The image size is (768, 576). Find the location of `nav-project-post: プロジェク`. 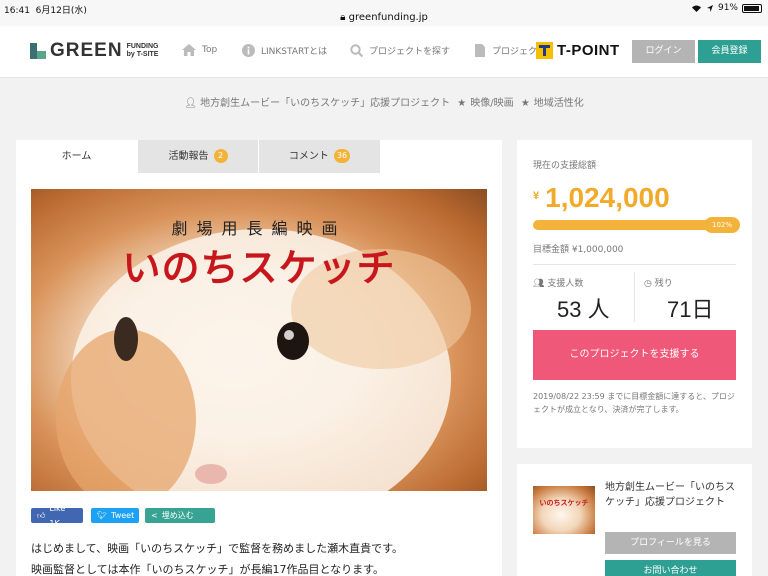

nav-project-post: プロジェク is located at coordinates (505, 50).